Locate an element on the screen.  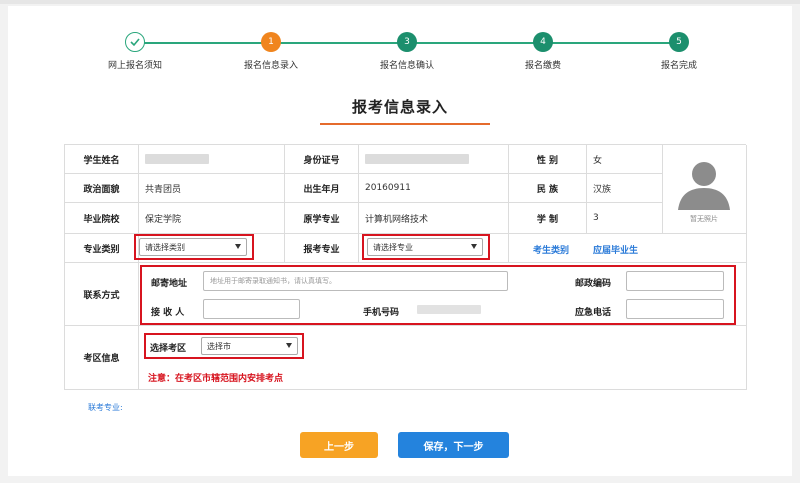
step-4: 4 报名缴费 is located at coordinates (543, 51).